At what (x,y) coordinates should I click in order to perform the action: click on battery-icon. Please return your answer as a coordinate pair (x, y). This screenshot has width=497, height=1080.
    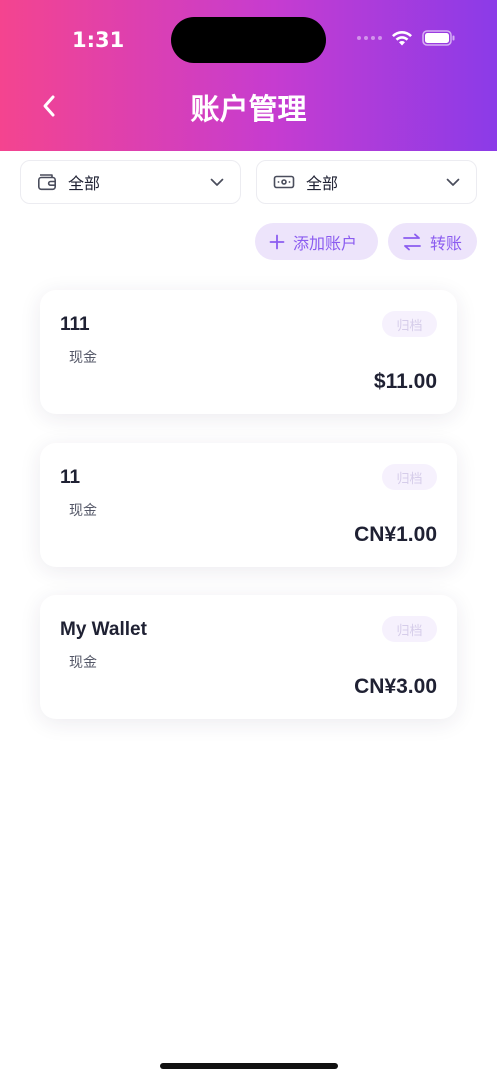
    Looking at the image, I should click on (438, 38).